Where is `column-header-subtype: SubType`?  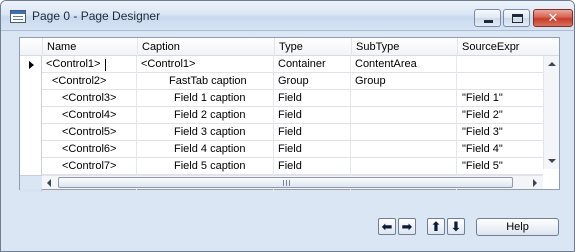
column-header-subtype: SubType is located at coordinates (404, 47).